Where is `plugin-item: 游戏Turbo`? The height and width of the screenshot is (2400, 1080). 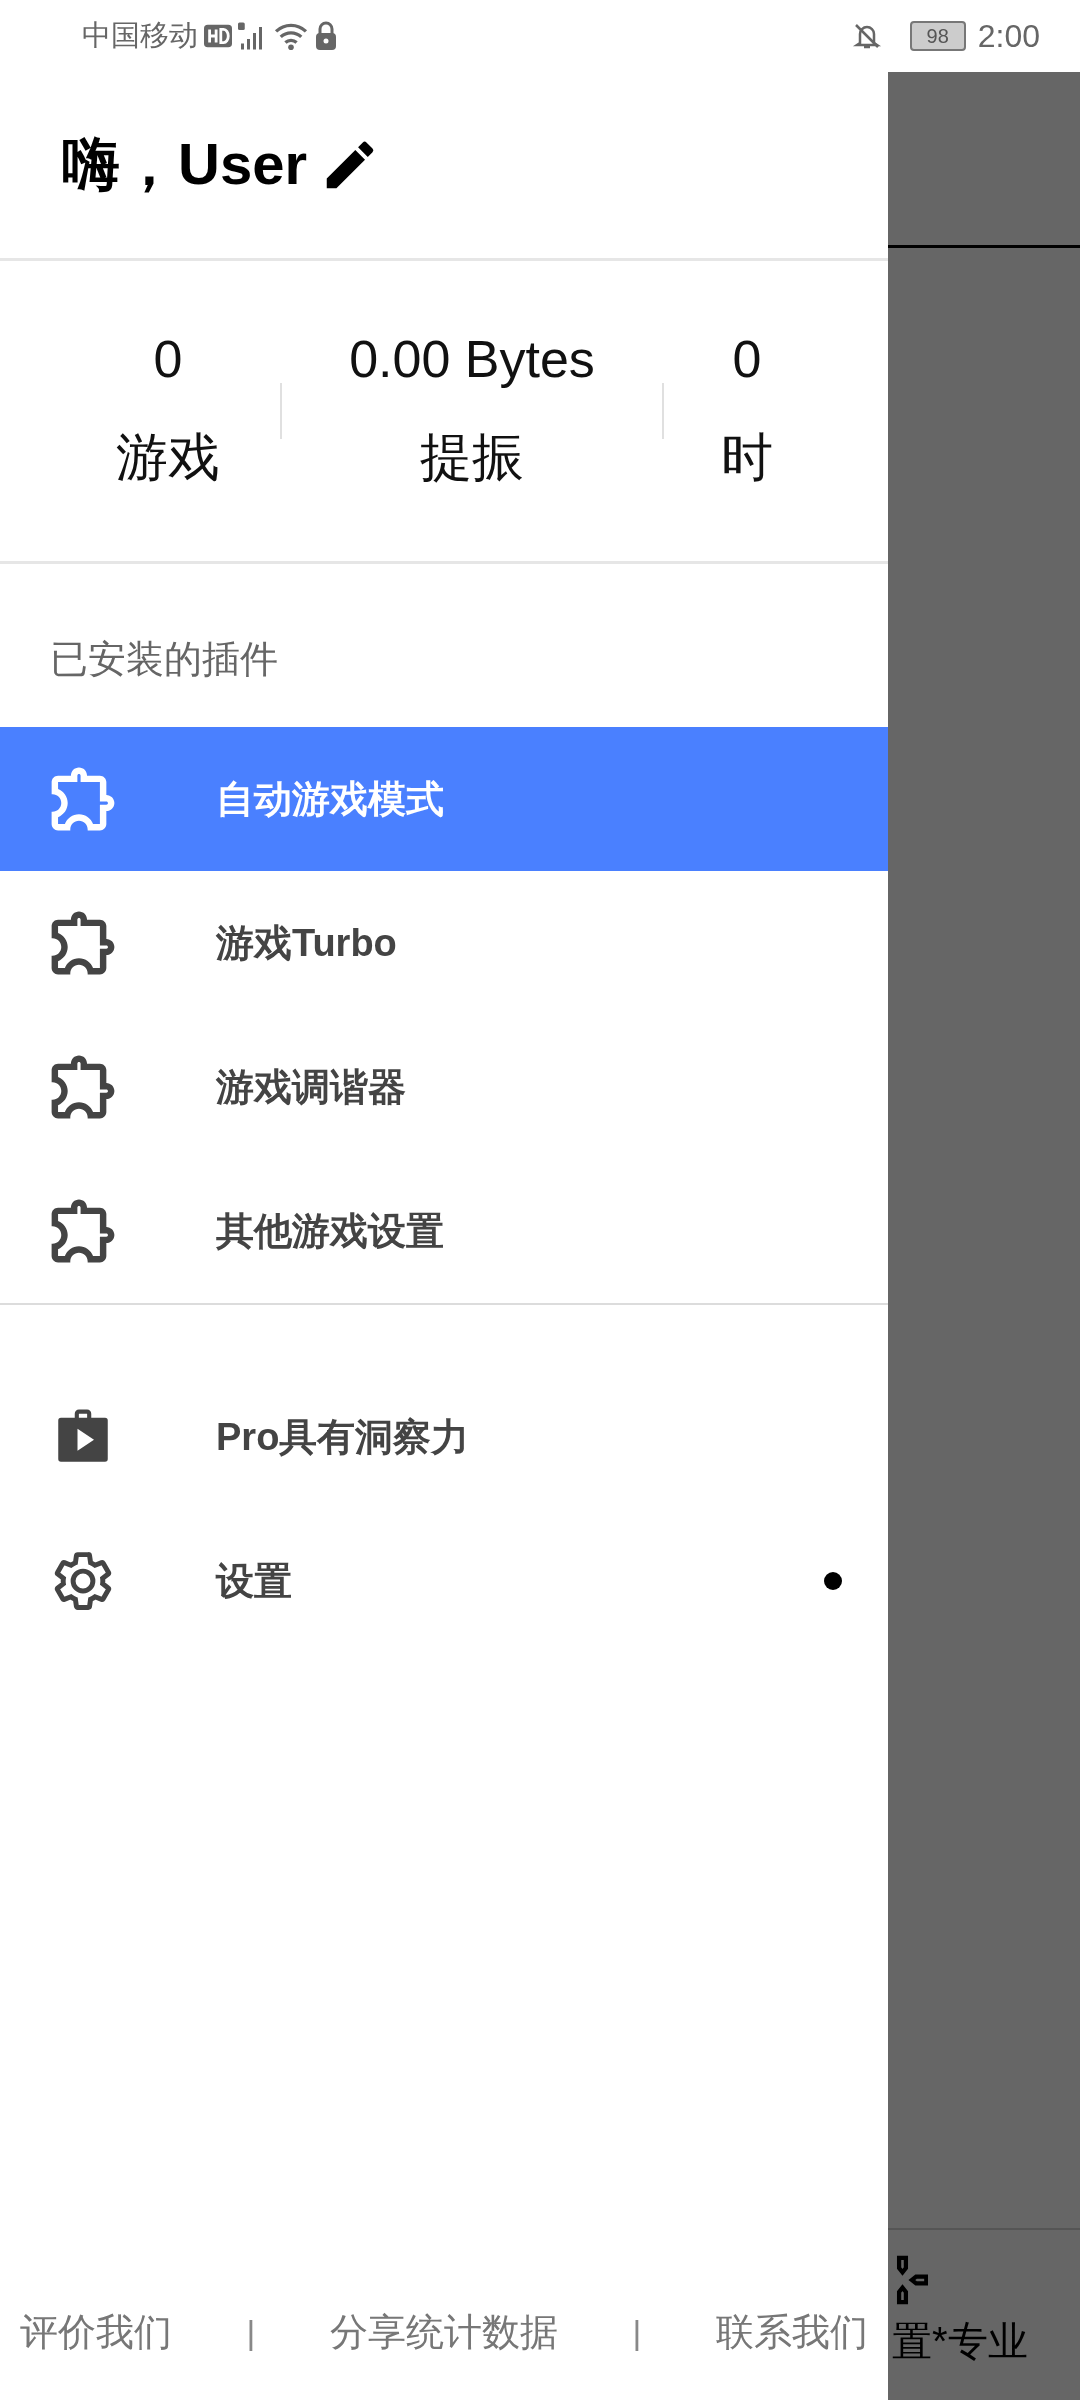 plugin-item: 游戏Turbo is located at coordinates (444, 943).